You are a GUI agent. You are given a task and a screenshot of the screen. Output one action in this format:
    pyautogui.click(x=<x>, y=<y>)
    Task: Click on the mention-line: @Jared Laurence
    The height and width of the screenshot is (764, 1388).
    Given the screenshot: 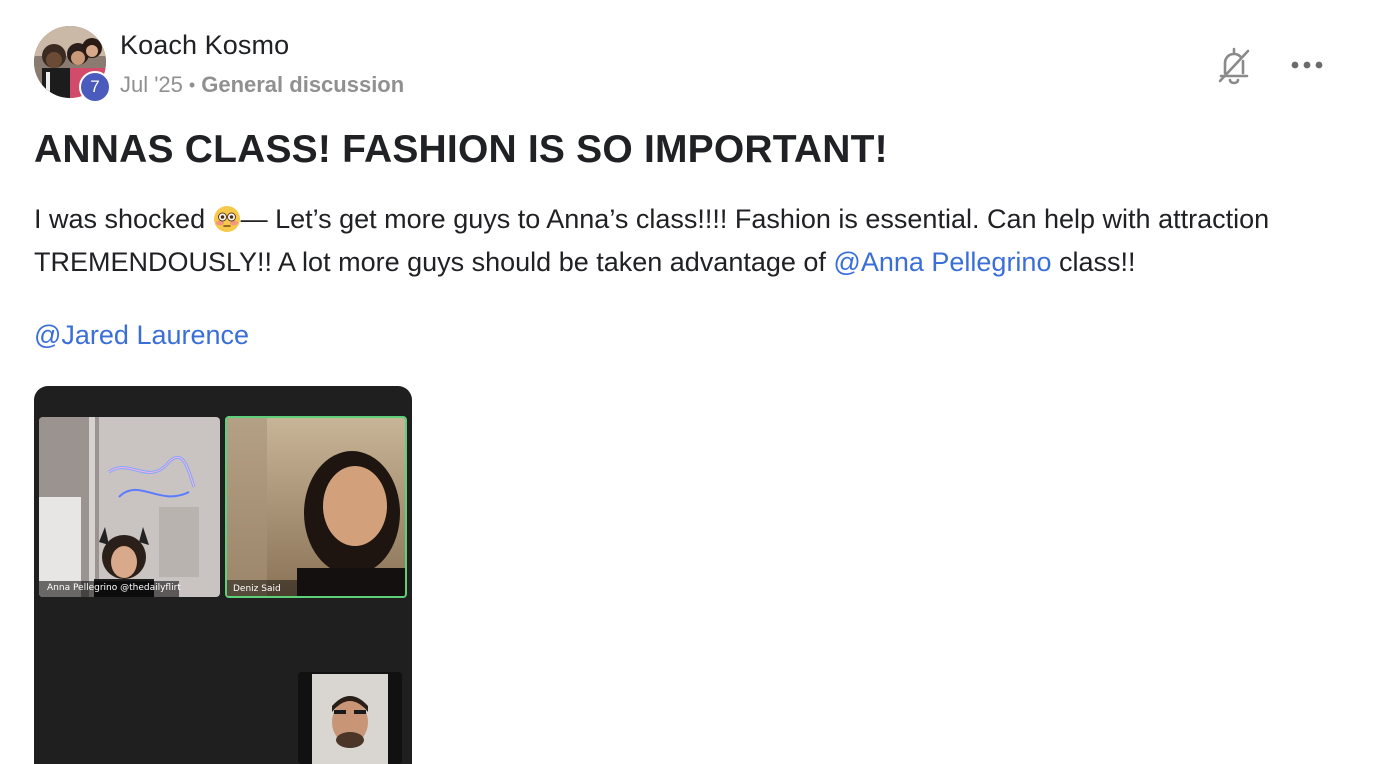 What is the action you would take?
    pyautogui.click(x=141, y=335)
    